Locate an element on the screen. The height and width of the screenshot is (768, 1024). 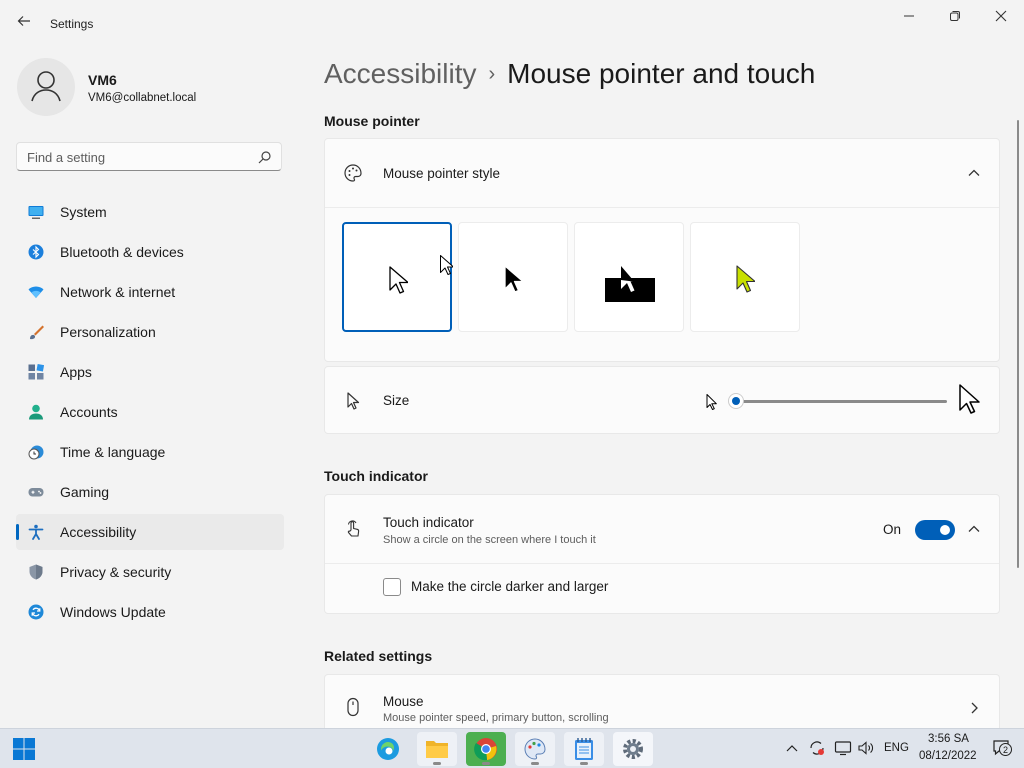
sidebar-item-gaming: Gaming is located at coordinates (150, 492).